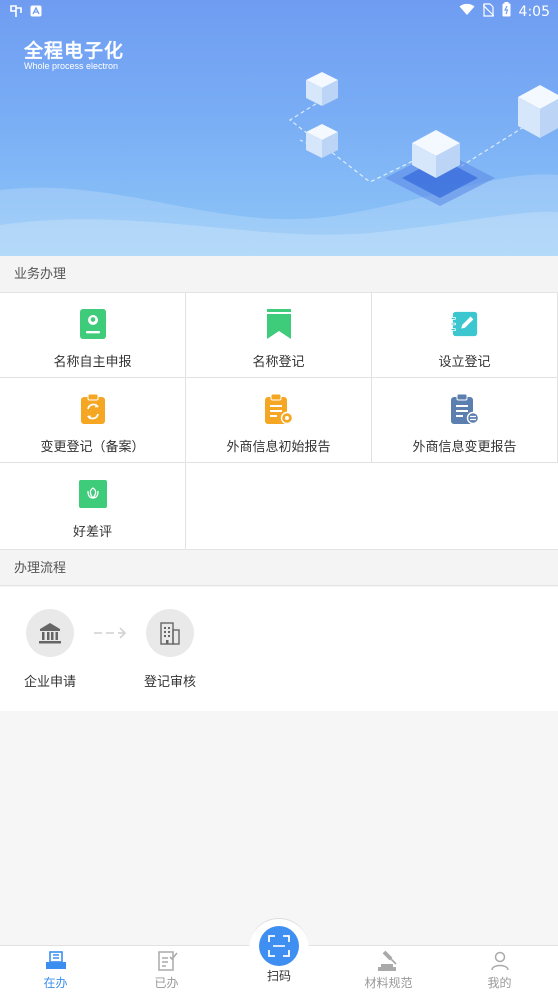 This screenshot has height=992, width=558. I want to click on process-step-label: 登记审核, so click(169, 682).